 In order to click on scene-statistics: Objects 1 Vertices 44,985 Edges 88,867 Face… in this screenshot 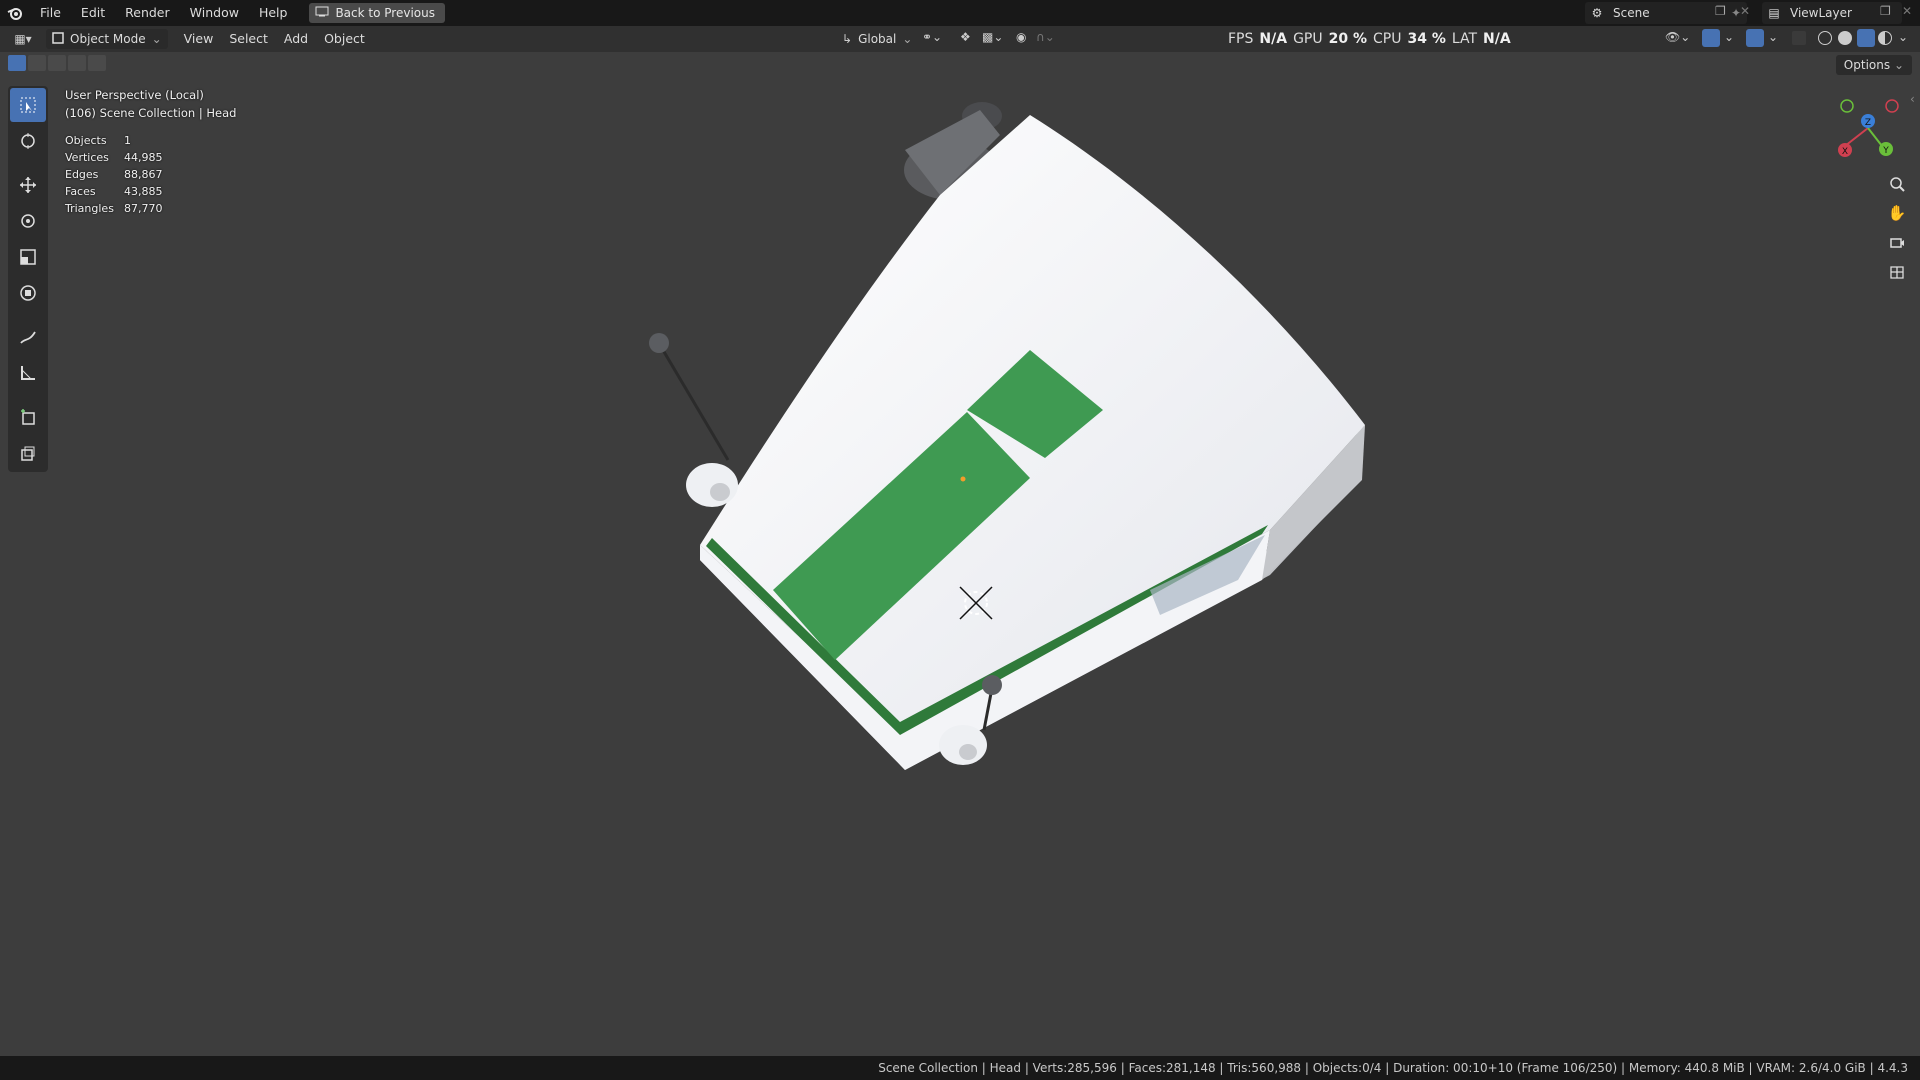, I will do `click(114, 174)`.